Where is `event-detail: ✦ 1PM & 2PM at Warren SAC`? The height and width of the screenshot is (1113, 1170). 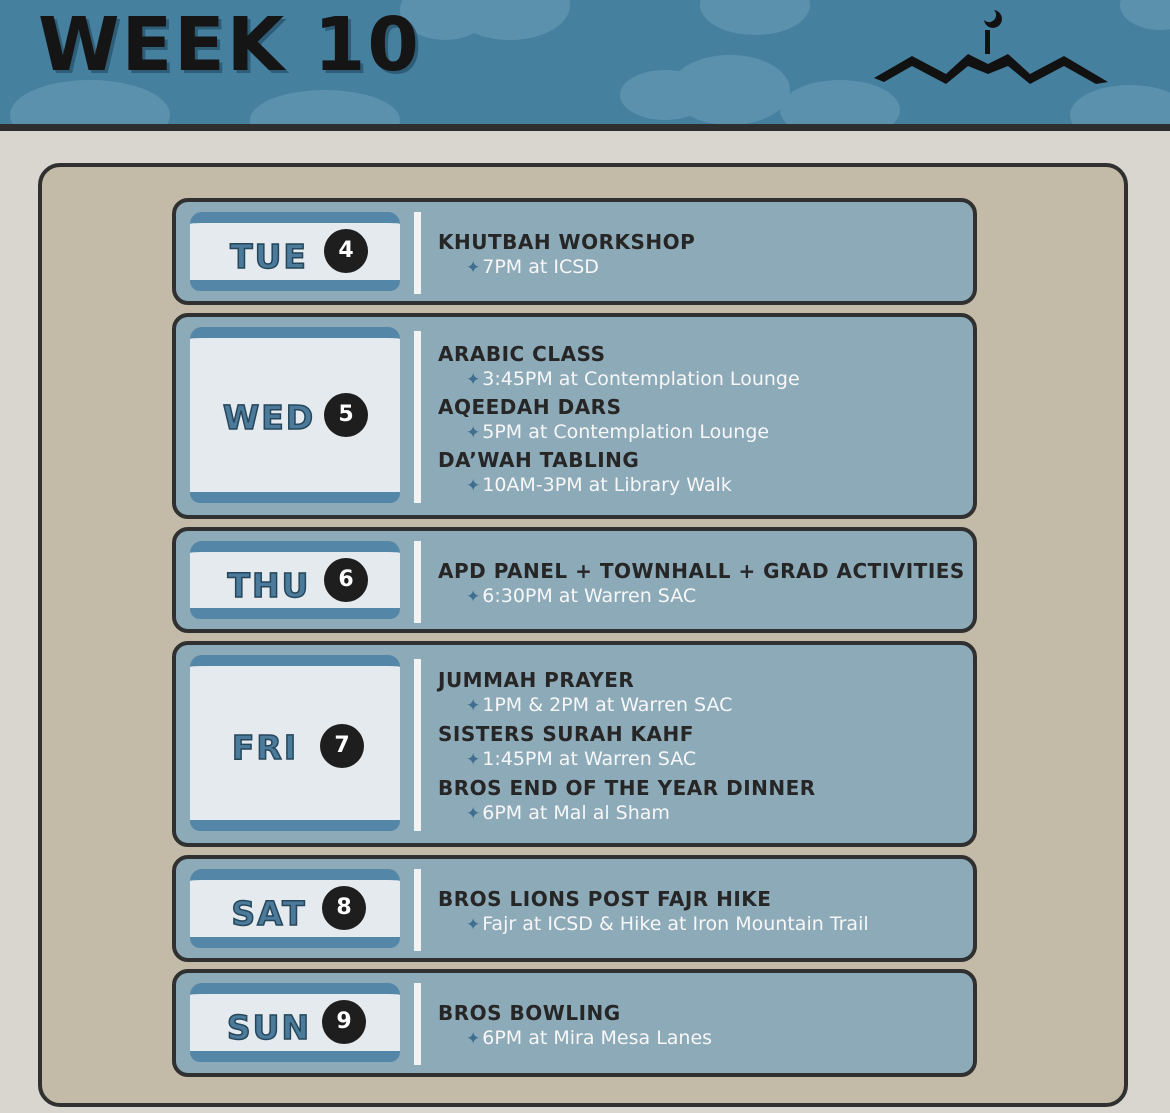 event-detail: ✦ 1PM & 2PM at Warren SAC is located at coordinates (700, 706).